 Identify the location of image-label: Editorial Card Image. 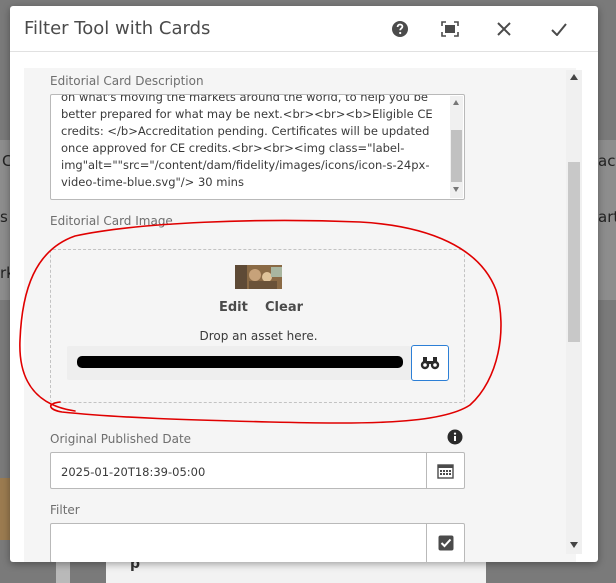
(111, 221).